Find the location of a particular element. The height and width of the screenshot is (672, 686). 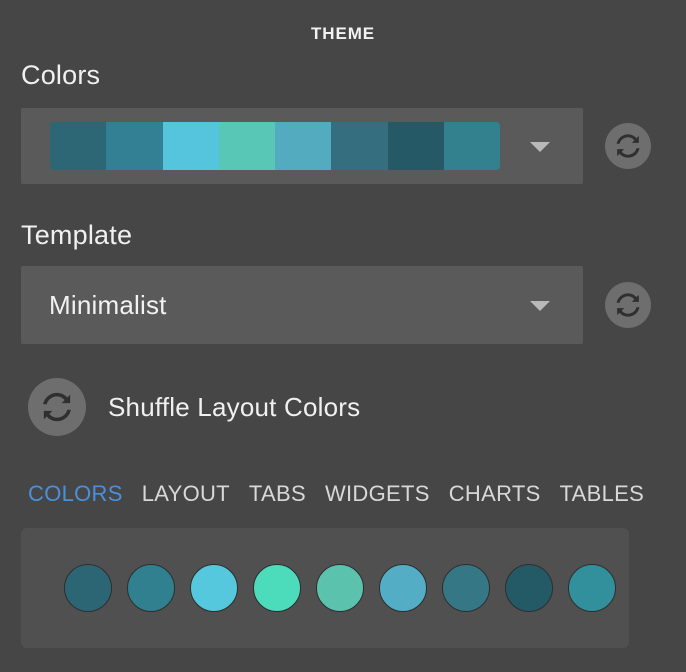

refresh-template-button is located at coordinates (628, 305).